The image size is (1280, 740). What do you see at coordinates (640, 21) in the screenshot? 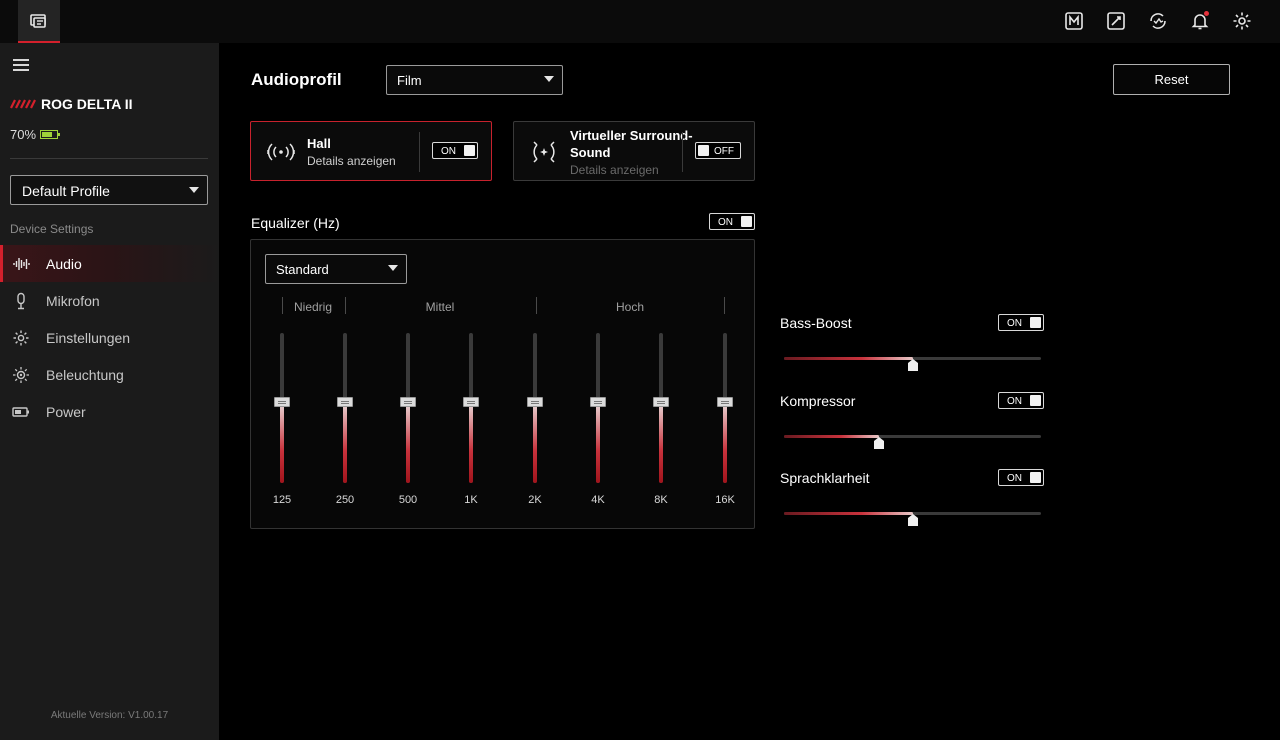
I see `top-bar` at bounding box center [640, 21].